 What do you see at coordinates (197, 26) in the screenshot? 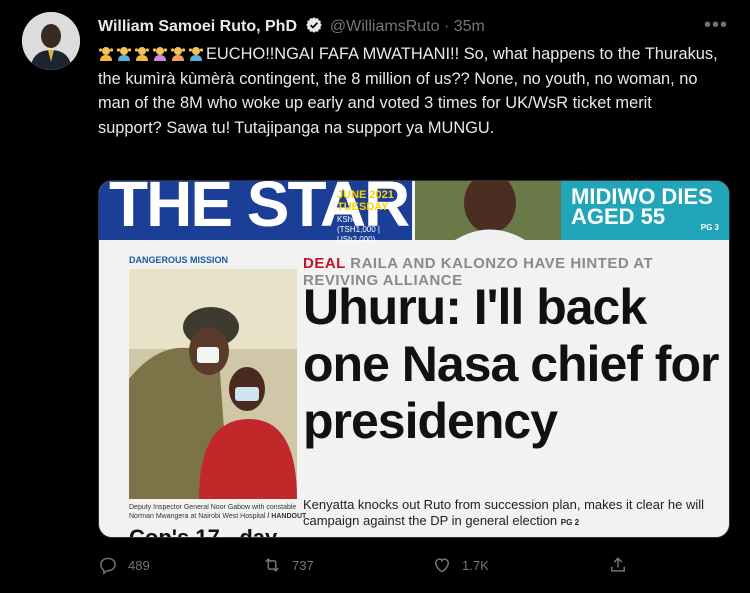
I see `author-name: William Samoei Ruto, PhD` at bounding box center [197, 26].